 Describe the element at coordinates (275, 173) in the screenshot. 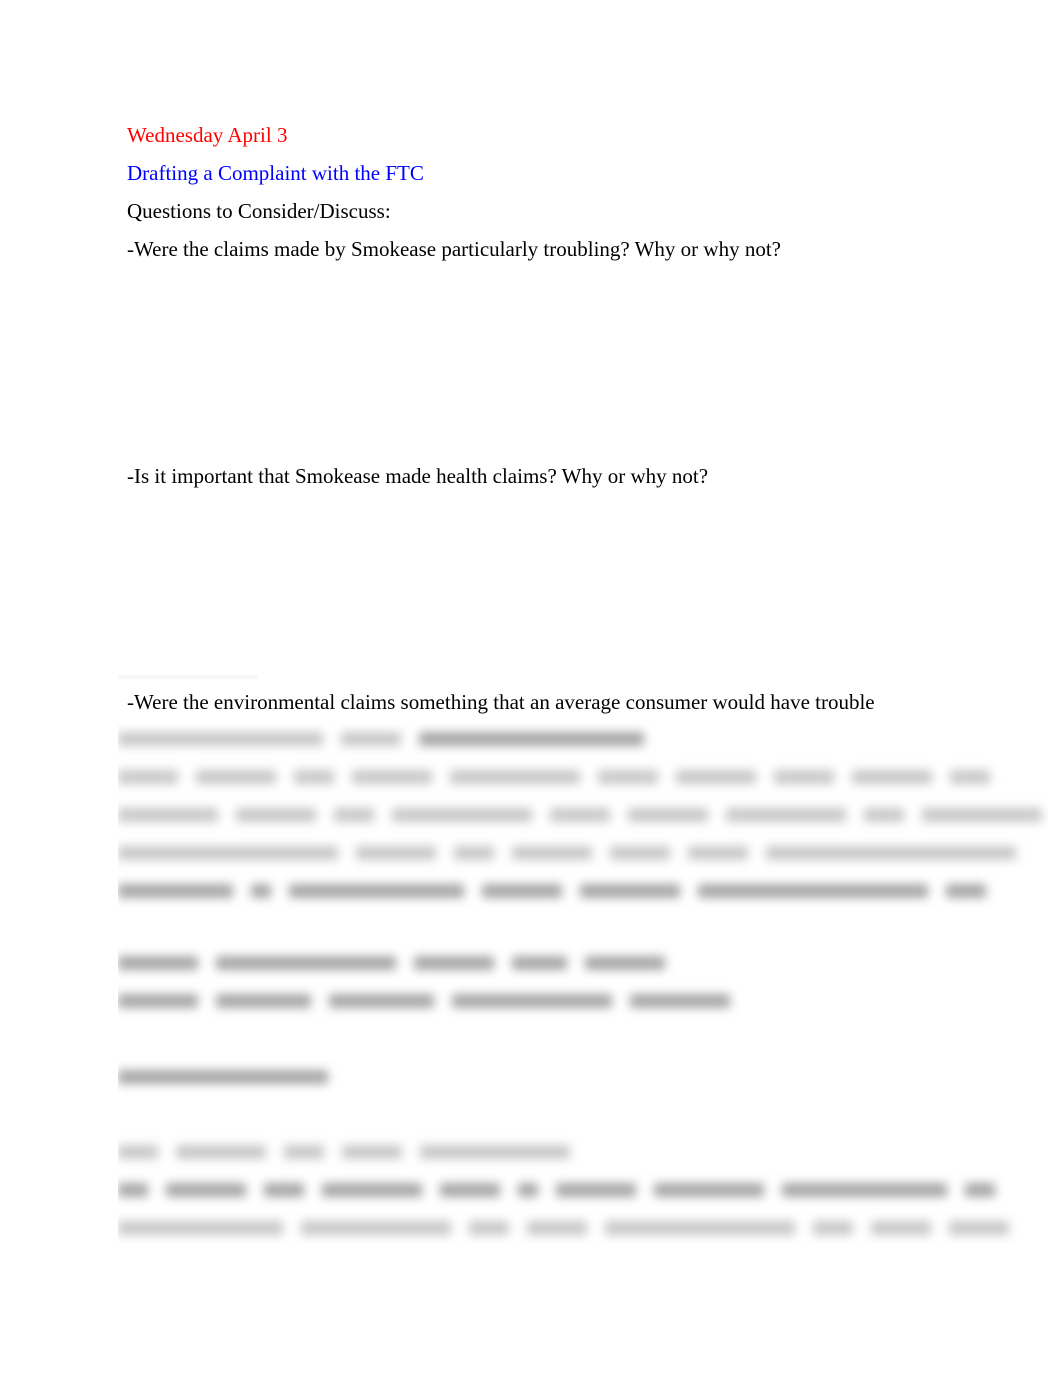

I see `document-title: Drafting a Complaint with the FTC` at that location.